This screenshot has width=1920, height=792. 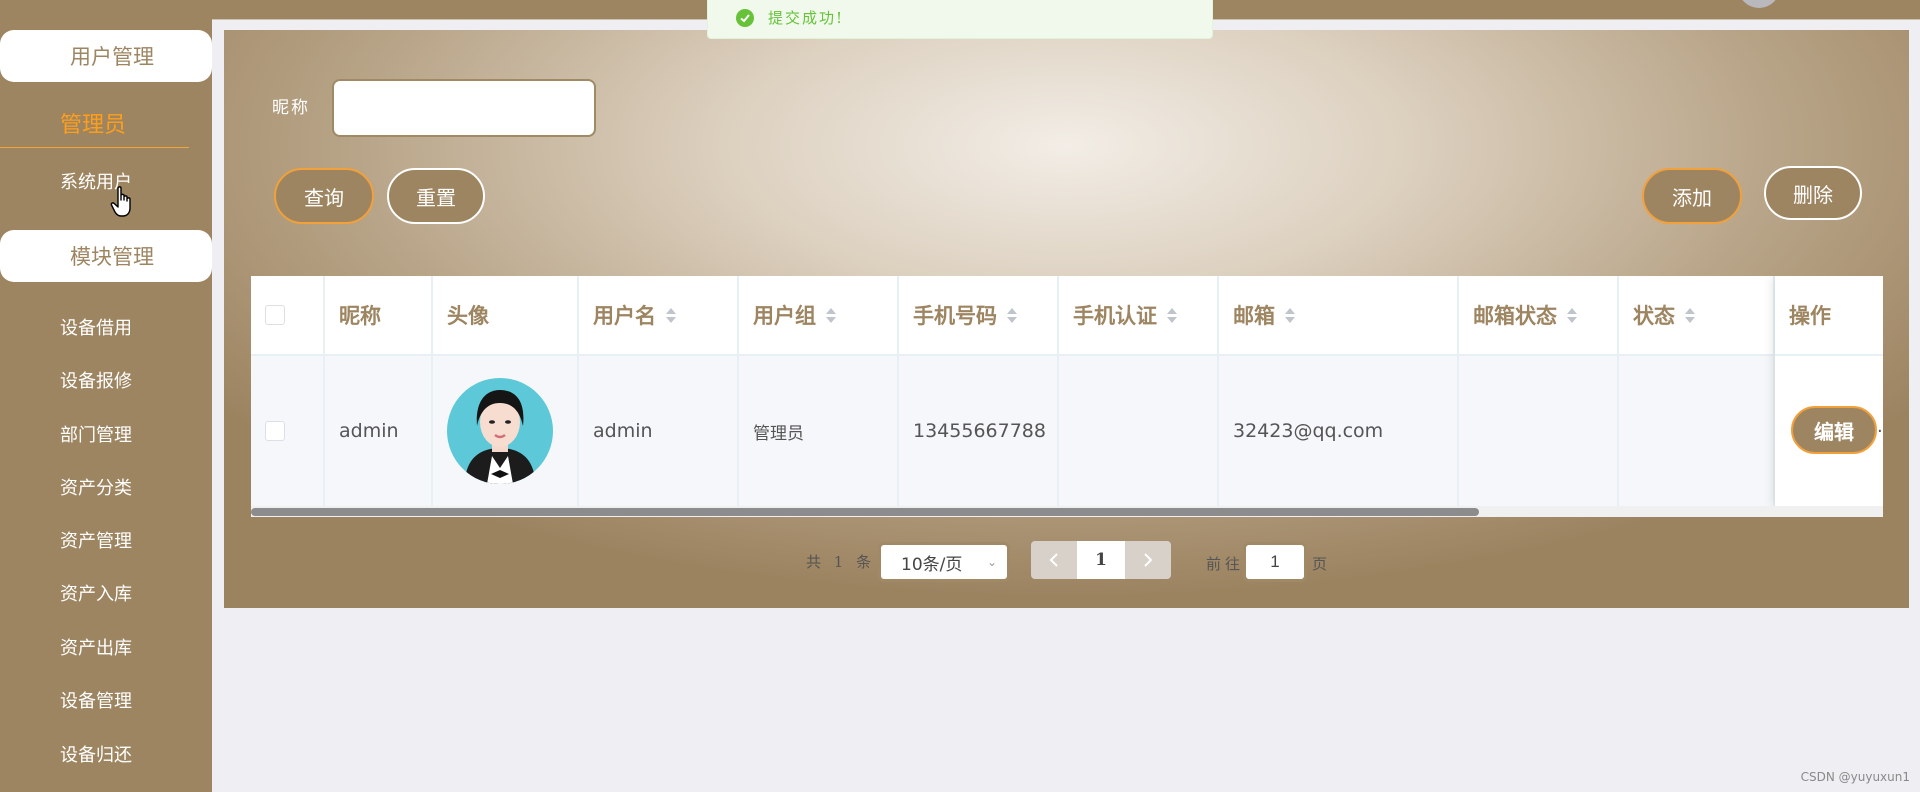 I want to click on chevron-left-icon, so click(x=1053, y=560).